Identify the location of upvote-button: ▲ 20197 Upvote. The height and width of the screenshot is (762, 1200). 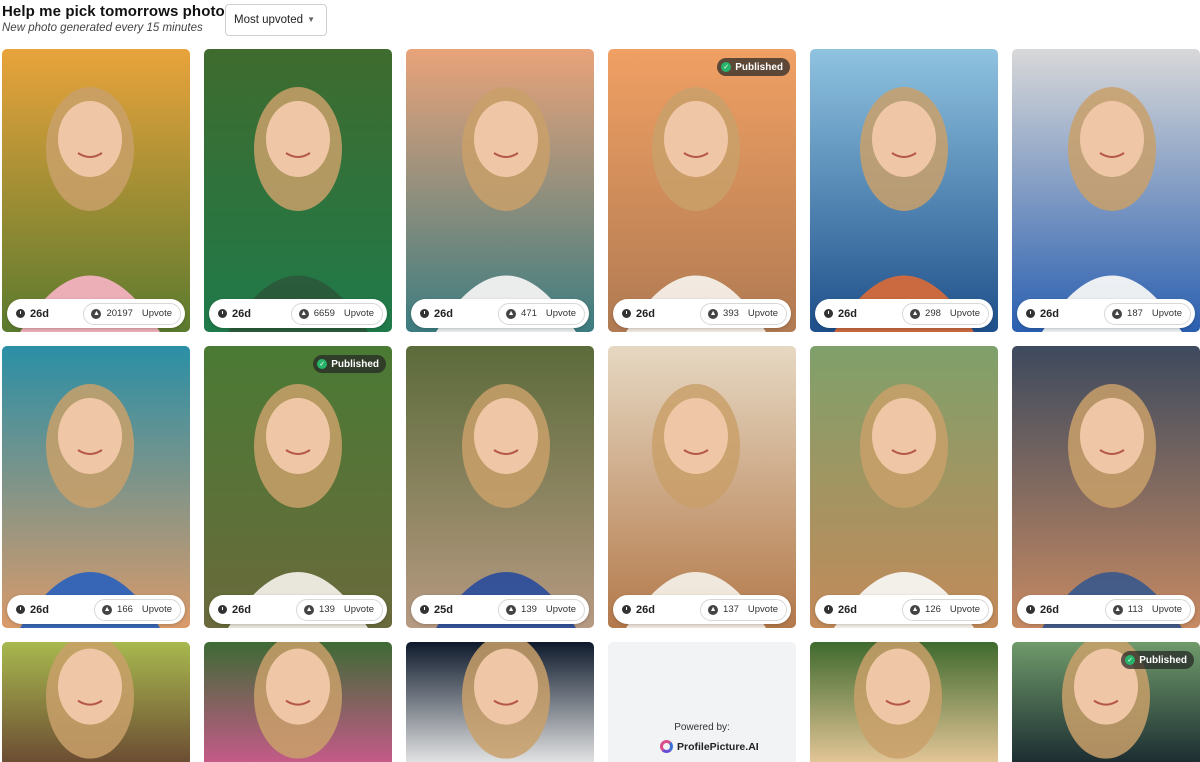
(132, 313).